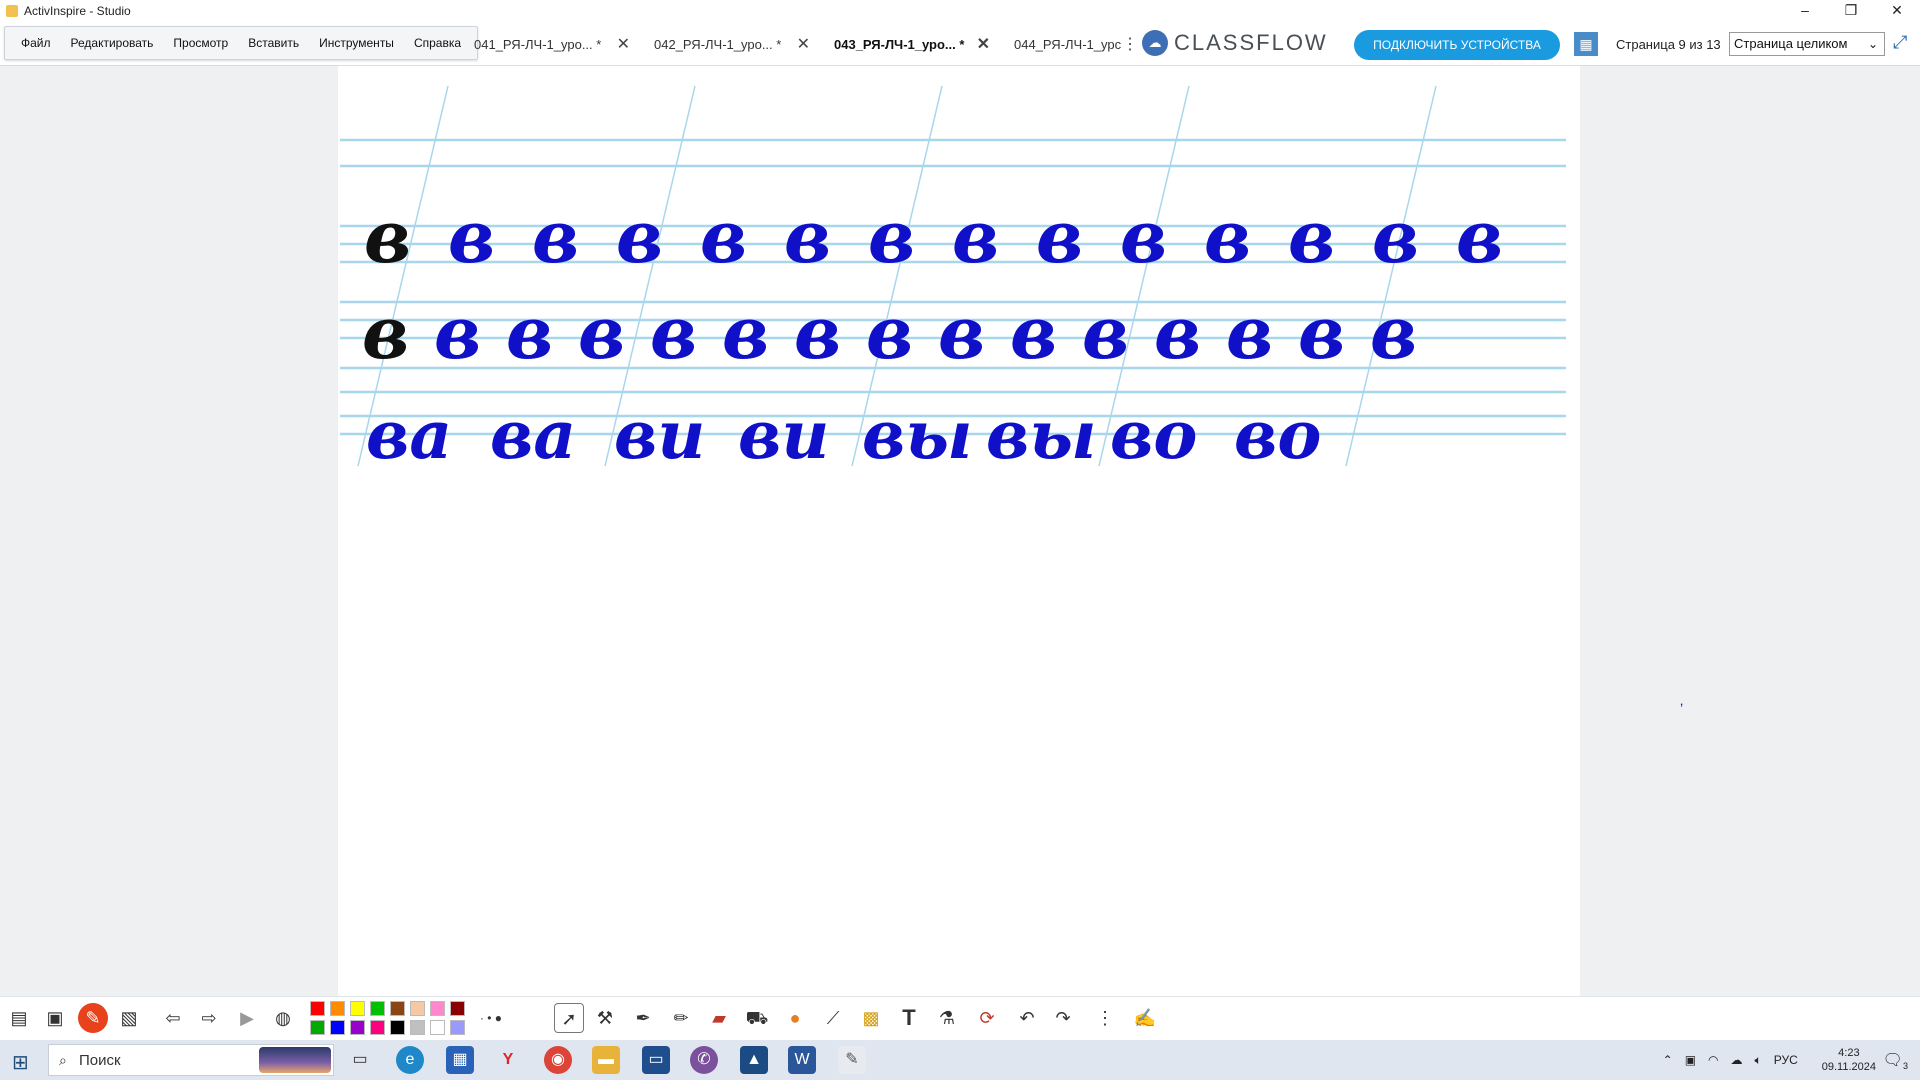  Describe the element at coordinates (606, 1060) in the screenshot. I see `folder-icon: ▬` at that location.